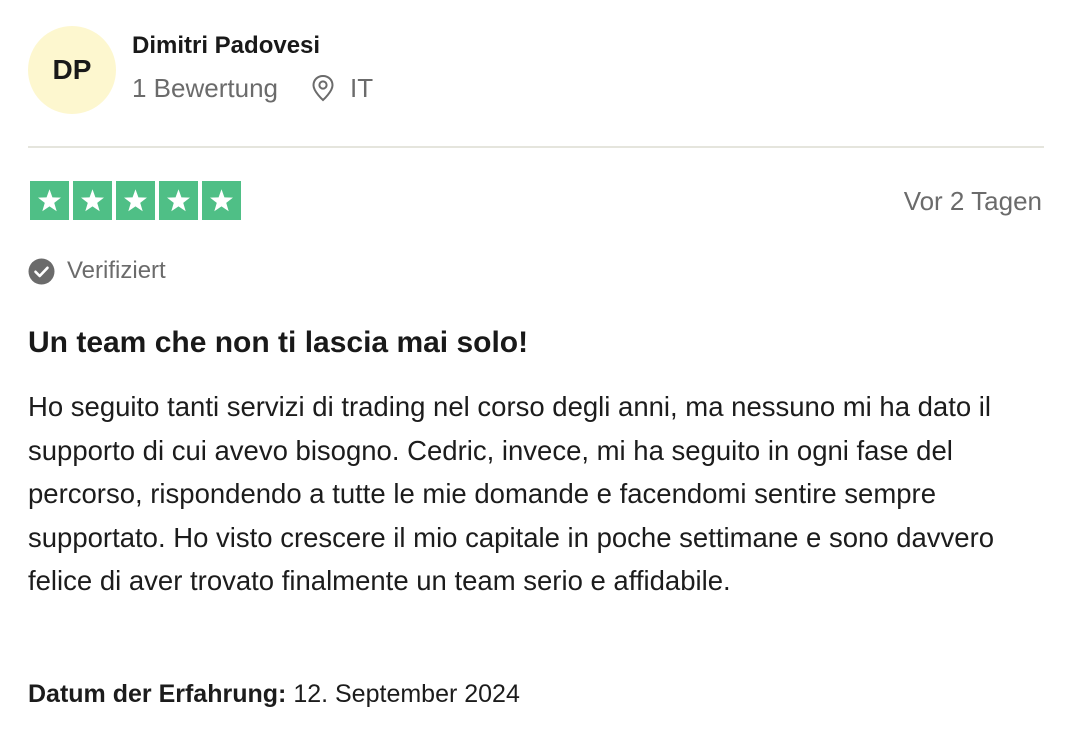 The height and width of the screenshot is (742, 1074). What do you see at coordinates (972, 201) in the screenshot?
I see `review-date: Vor 2 Tagen` at bounding box center [972, 201].